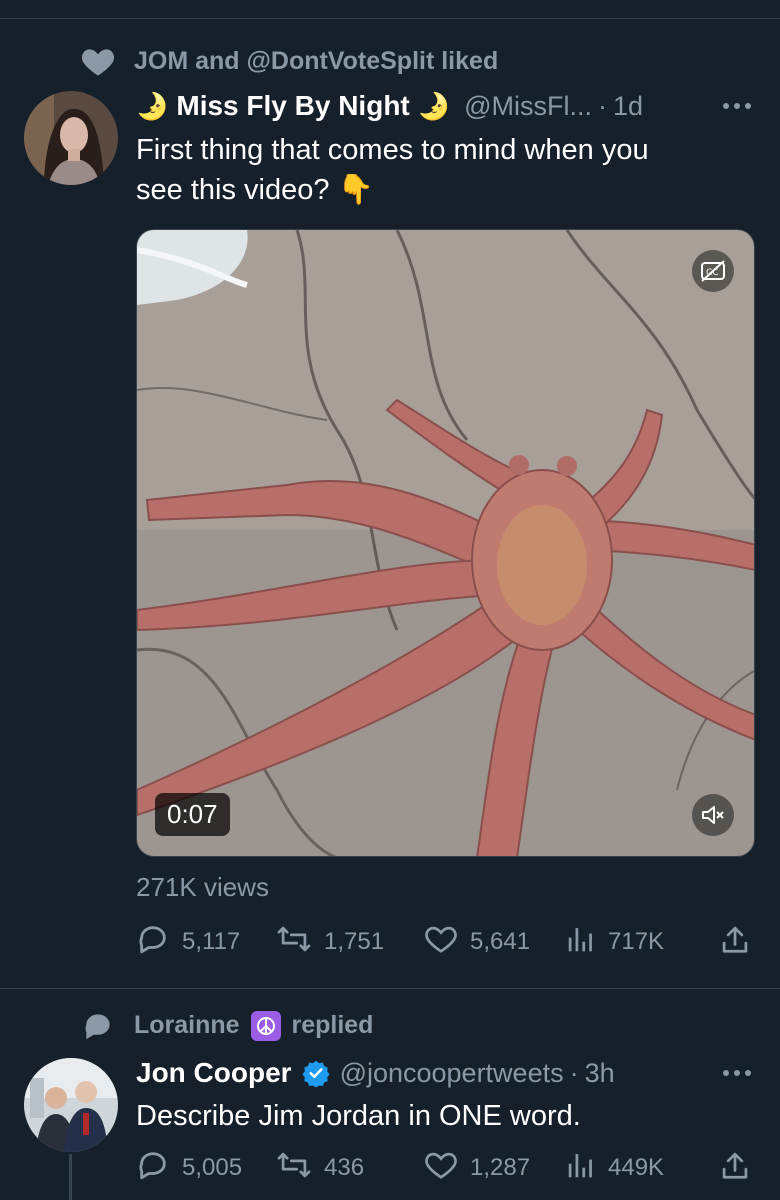 The width and height of the screenshot is (780, 1200). I want to click on tweet-header: Jon Cooper @joncoopertweets · 3h, so click(375, 1073).